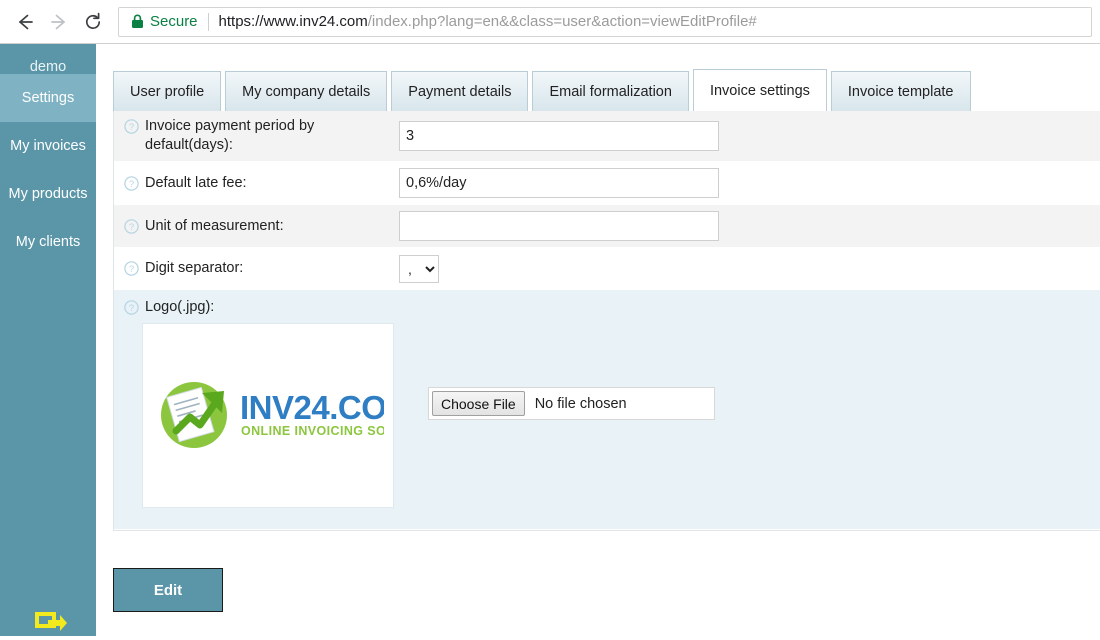 Image resolution: width=1100 pixels, height=640 pixels. I want to click on field-label: Default late fee:, so click(196, 182).